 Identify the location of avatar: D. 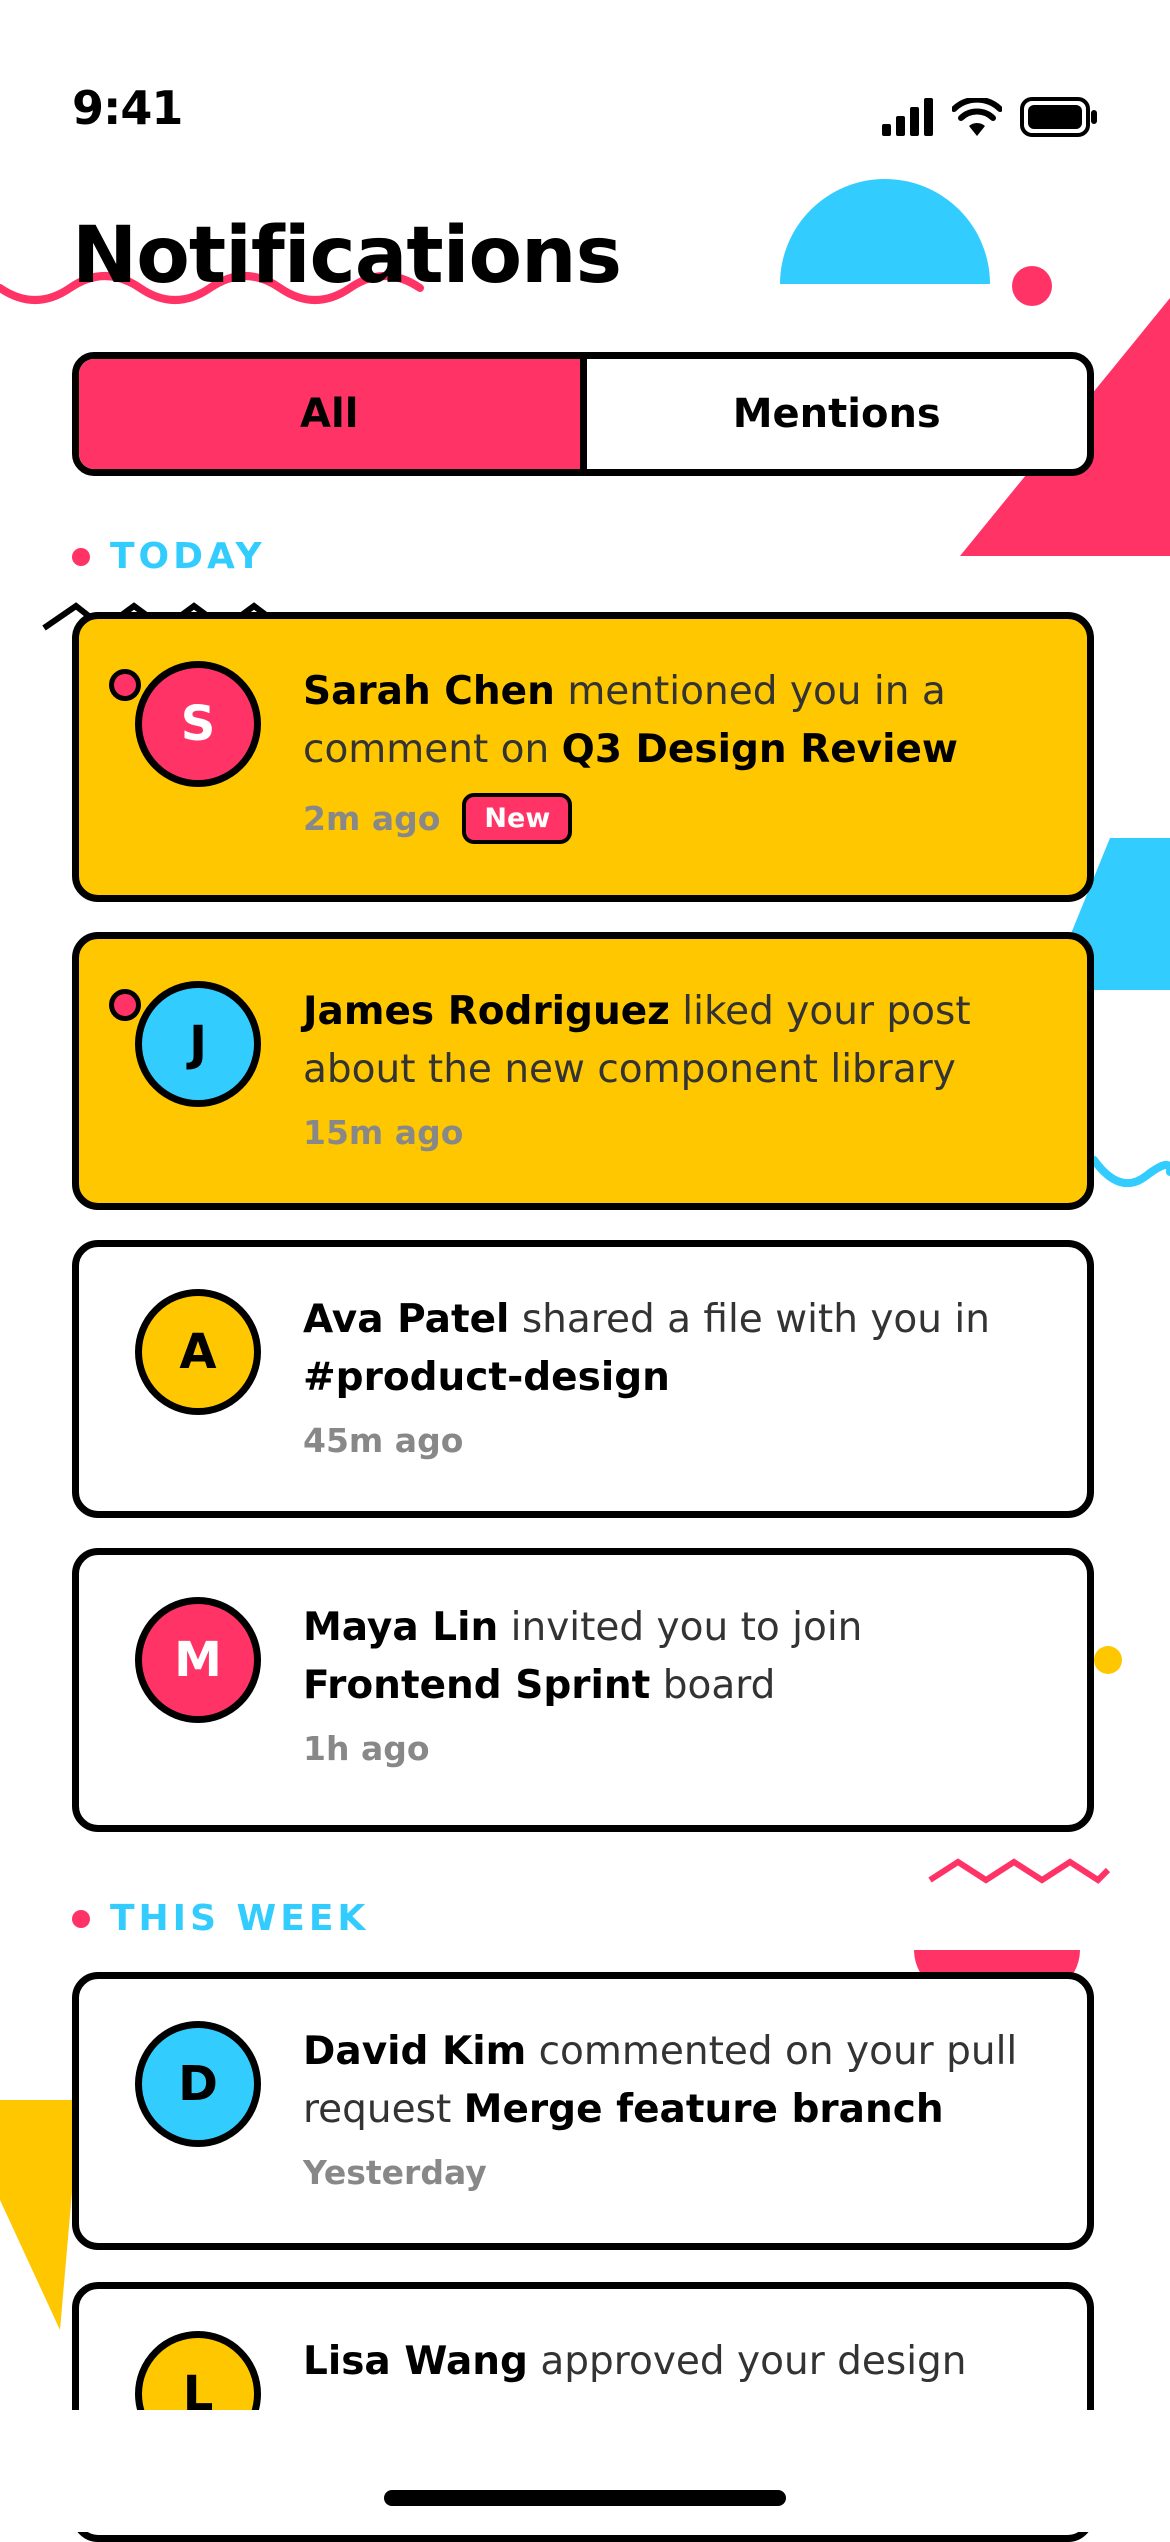
(198, 2084).